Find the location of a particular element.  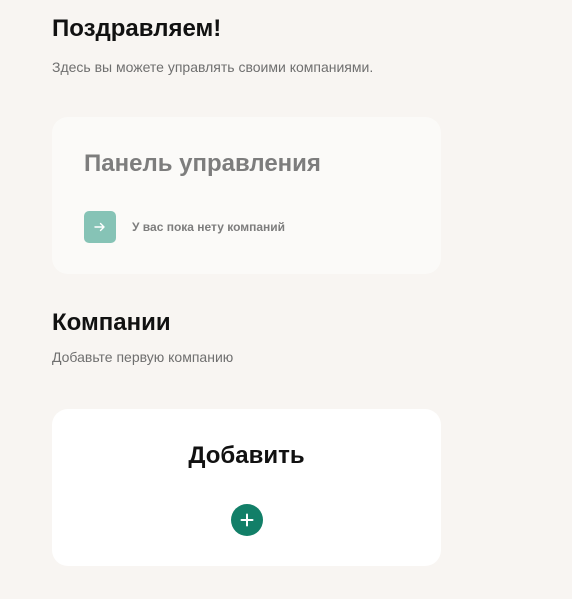

dashboard-title: Панель управления is located at coordinates (202, 163).